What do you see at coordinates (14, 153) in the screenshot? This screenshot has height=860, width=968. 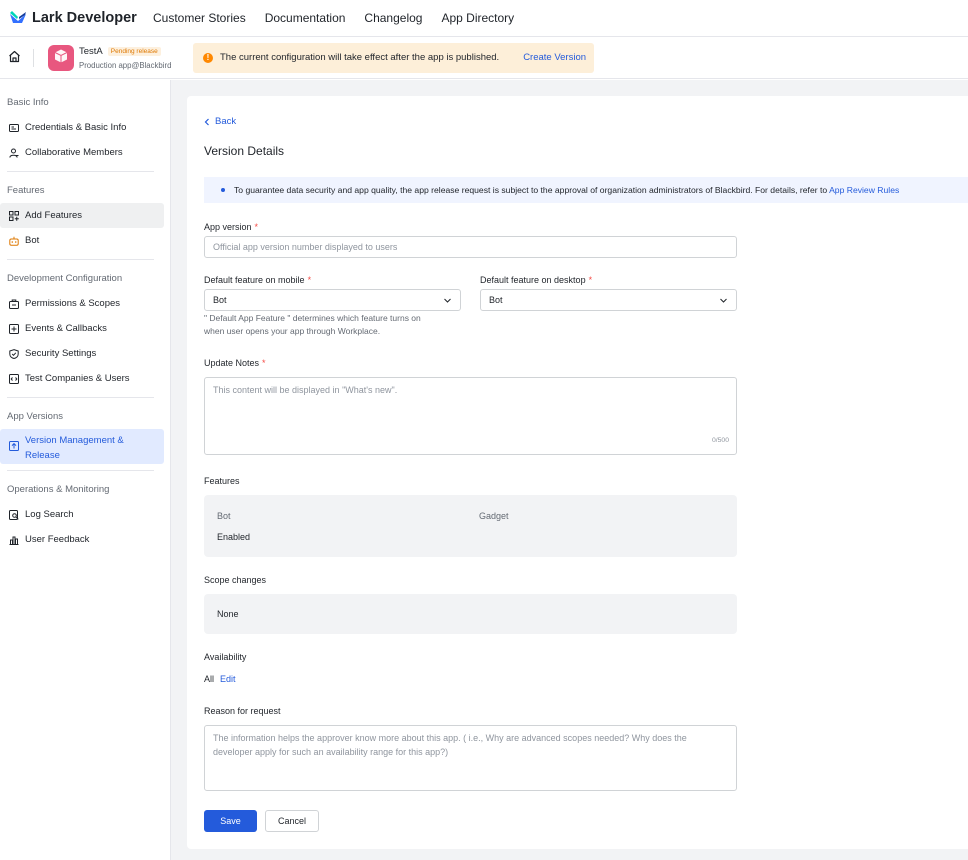 I see `members-icon` at bounding box center [14, 153].